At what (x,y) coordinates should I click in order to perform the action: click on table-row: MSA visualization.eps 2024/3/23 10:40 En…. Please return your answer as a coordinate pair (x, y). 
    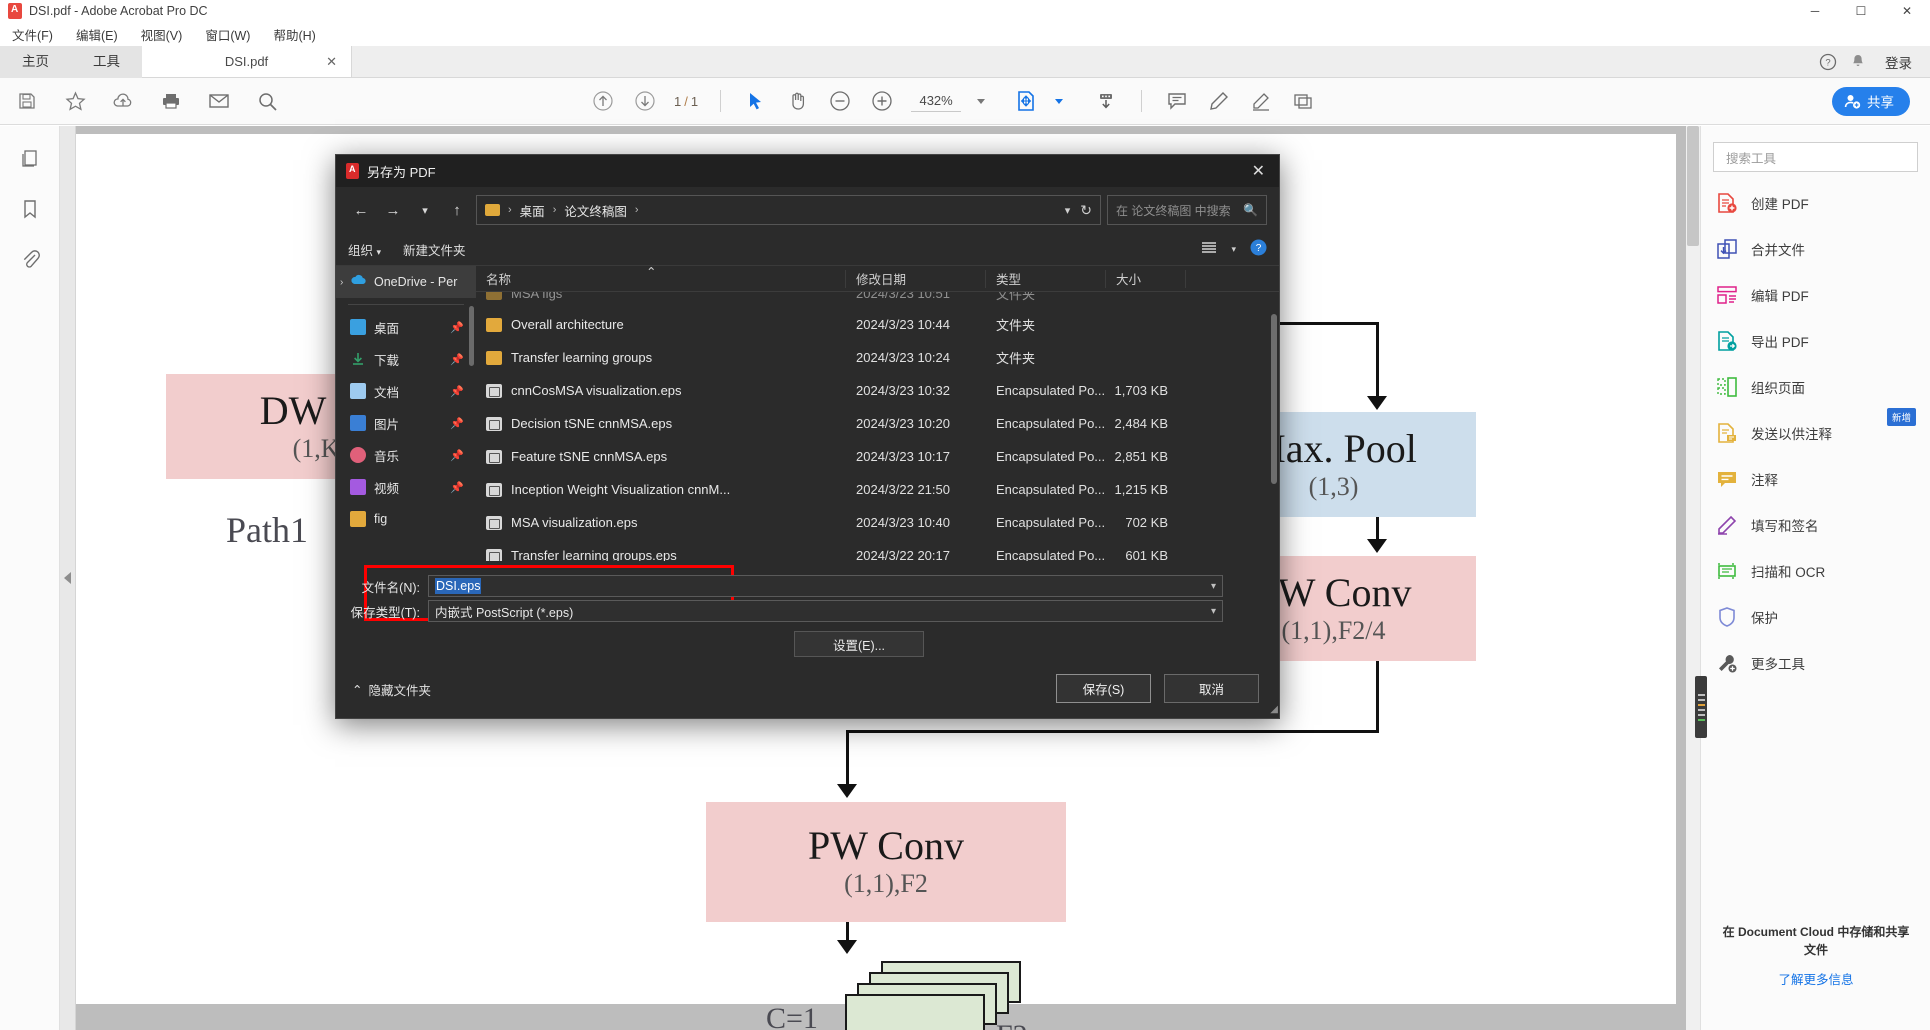
    Looking at the image, I should click on (877, 522).